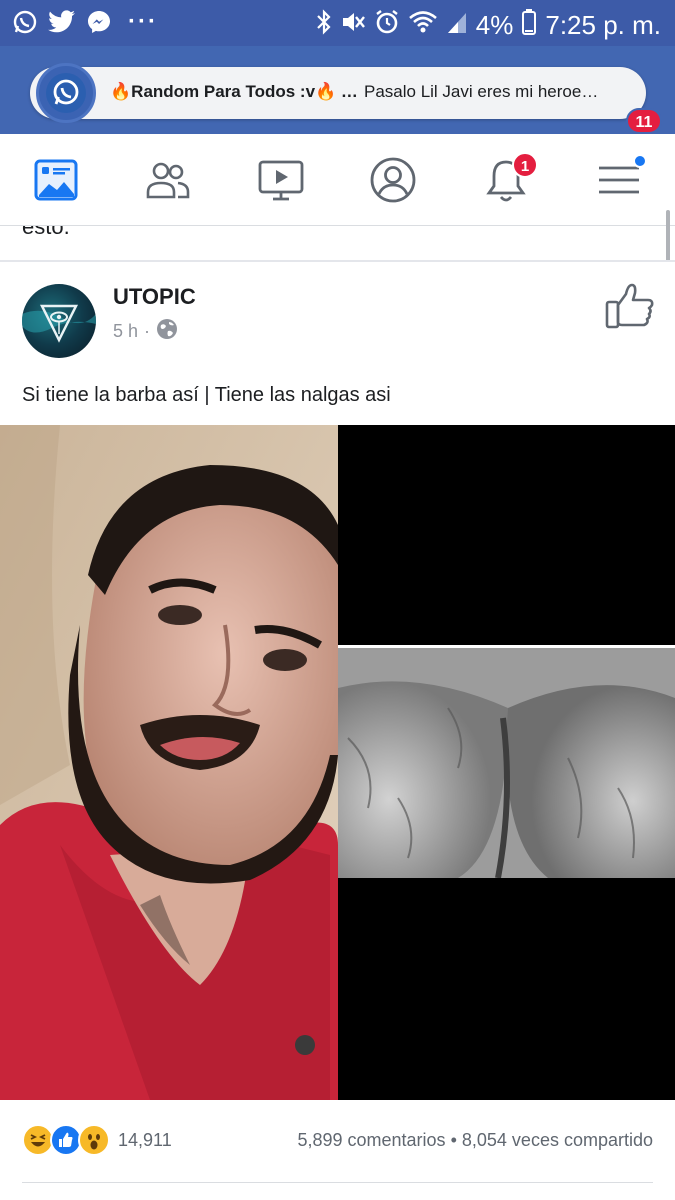 The image size is (675, 1200). I want to click on menu-indicator-dot, so click(640, 161).